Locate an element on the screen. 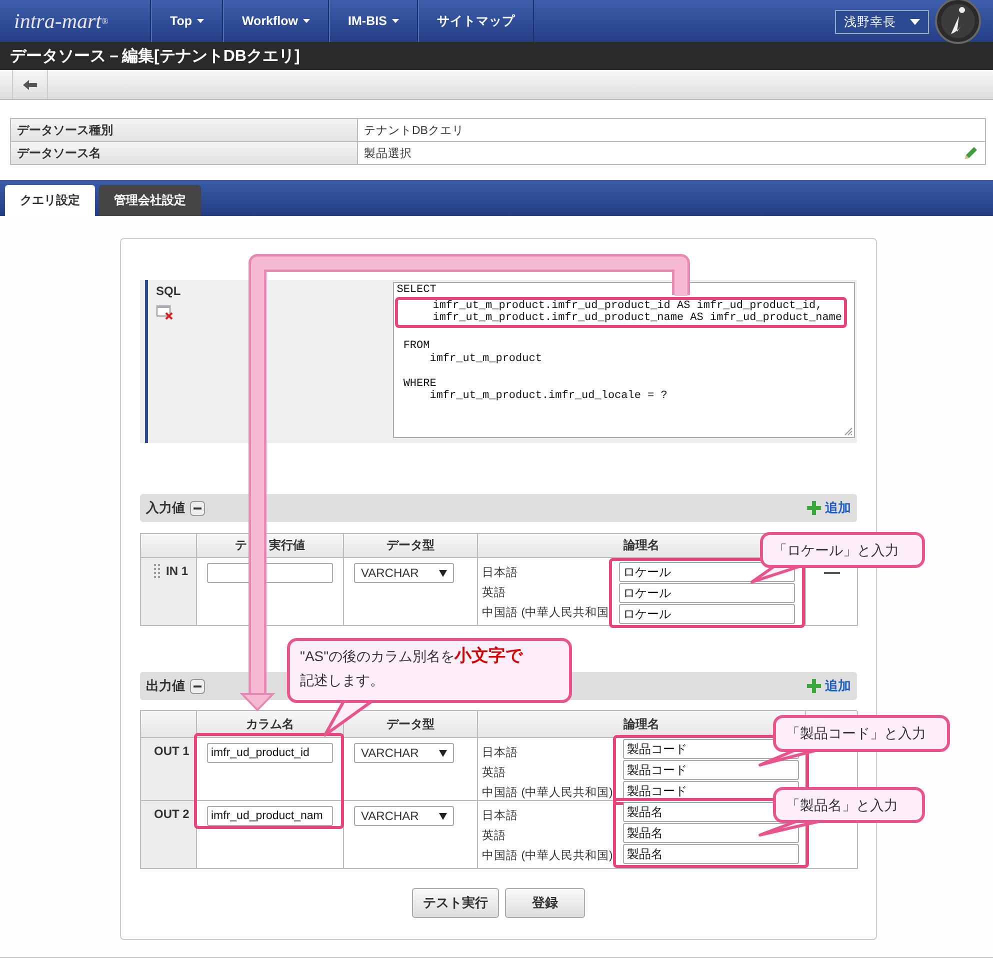  input-field: 製品コード is located at coordinates (710, 770).